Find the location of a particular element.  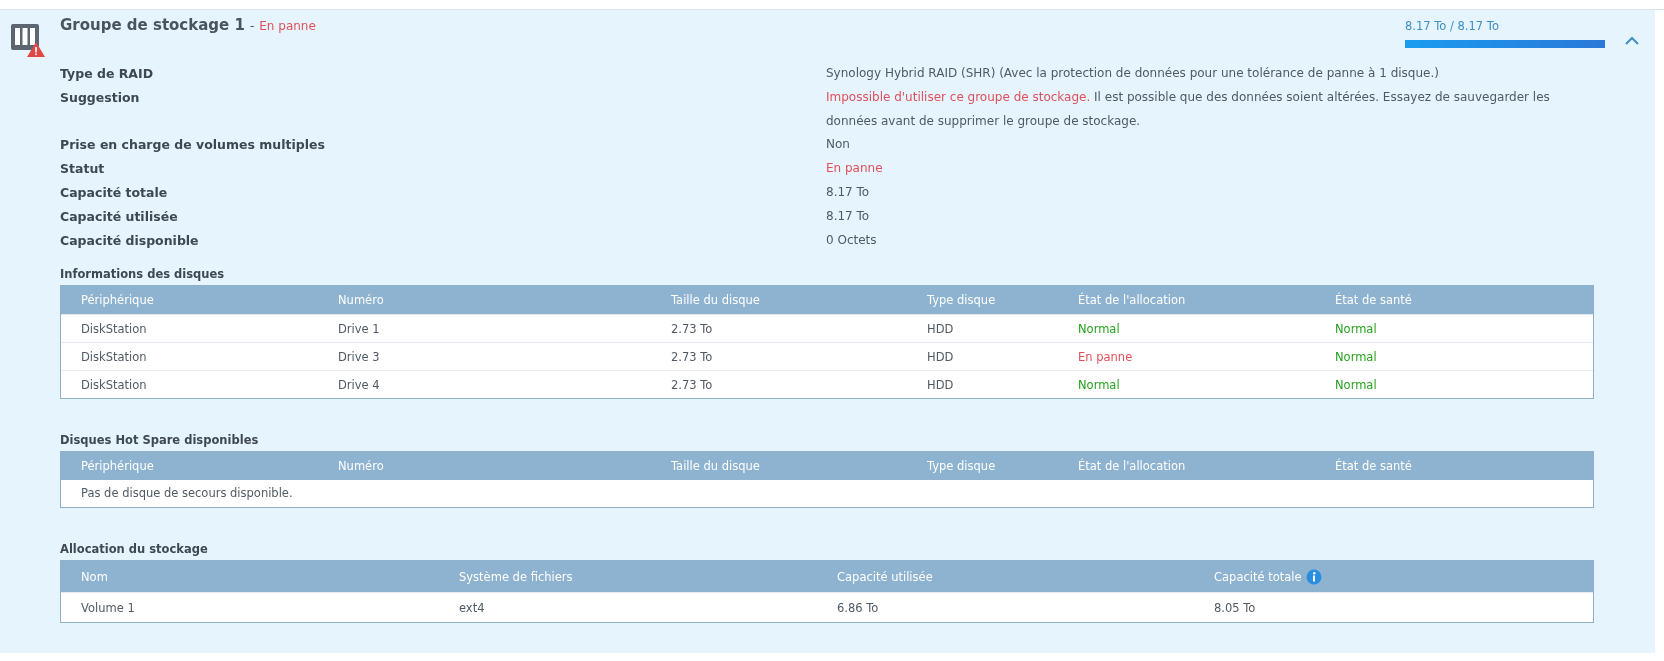

storage-warning-icon is located at coordinates (28, 40).